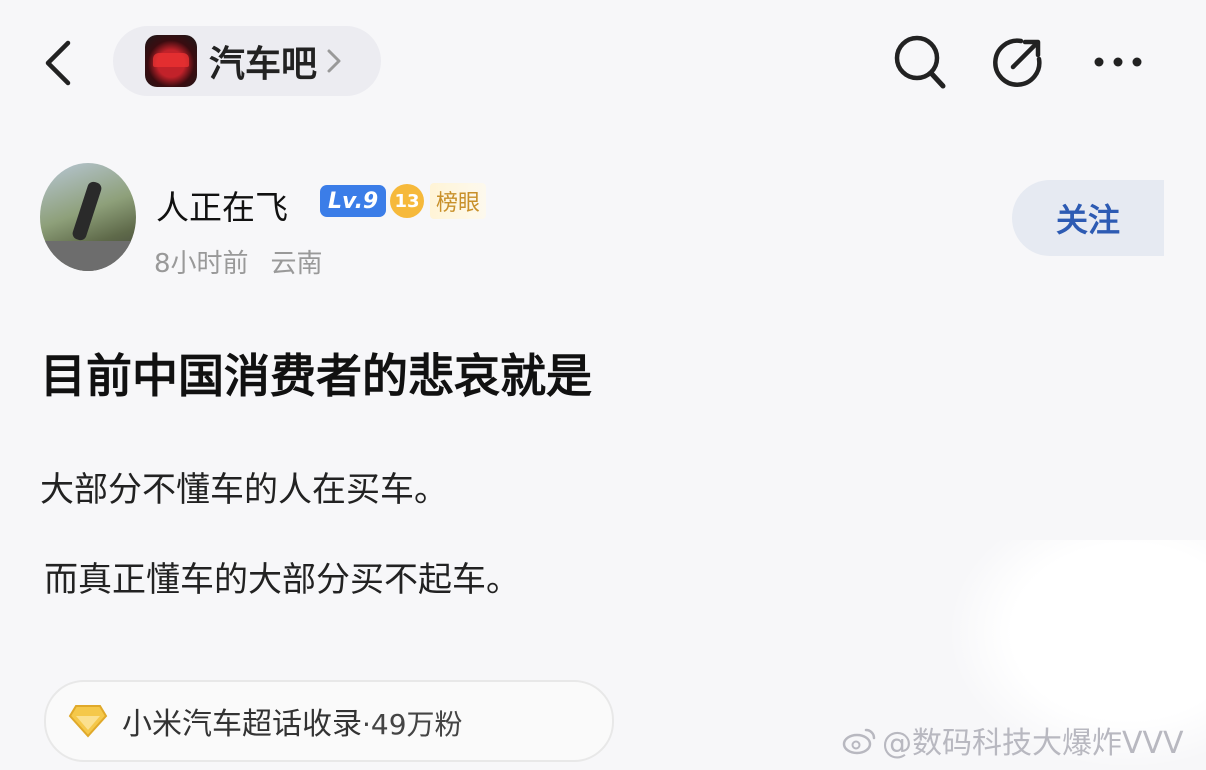  I want to click on post-title: 目前中国消费者的悲哀就是, so click(316, 376).